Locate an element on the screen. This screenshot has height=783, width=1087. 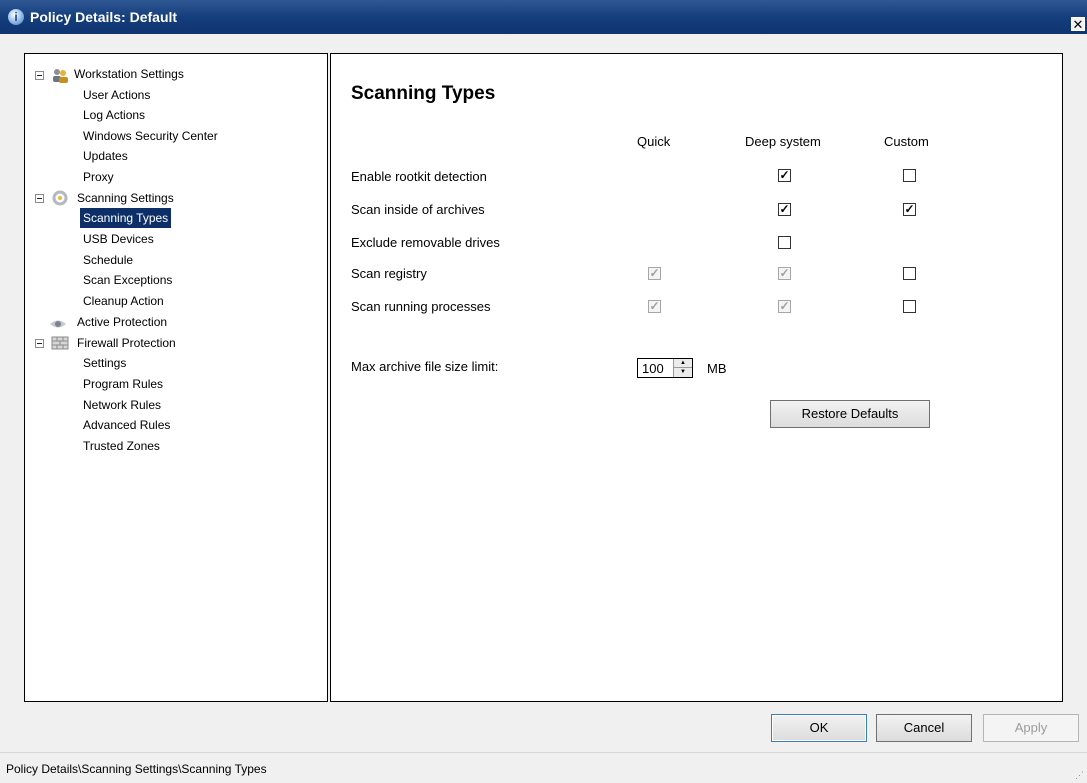
tree-item-windows-security-center: Windows Security Center is located at coordinates (150, 136).